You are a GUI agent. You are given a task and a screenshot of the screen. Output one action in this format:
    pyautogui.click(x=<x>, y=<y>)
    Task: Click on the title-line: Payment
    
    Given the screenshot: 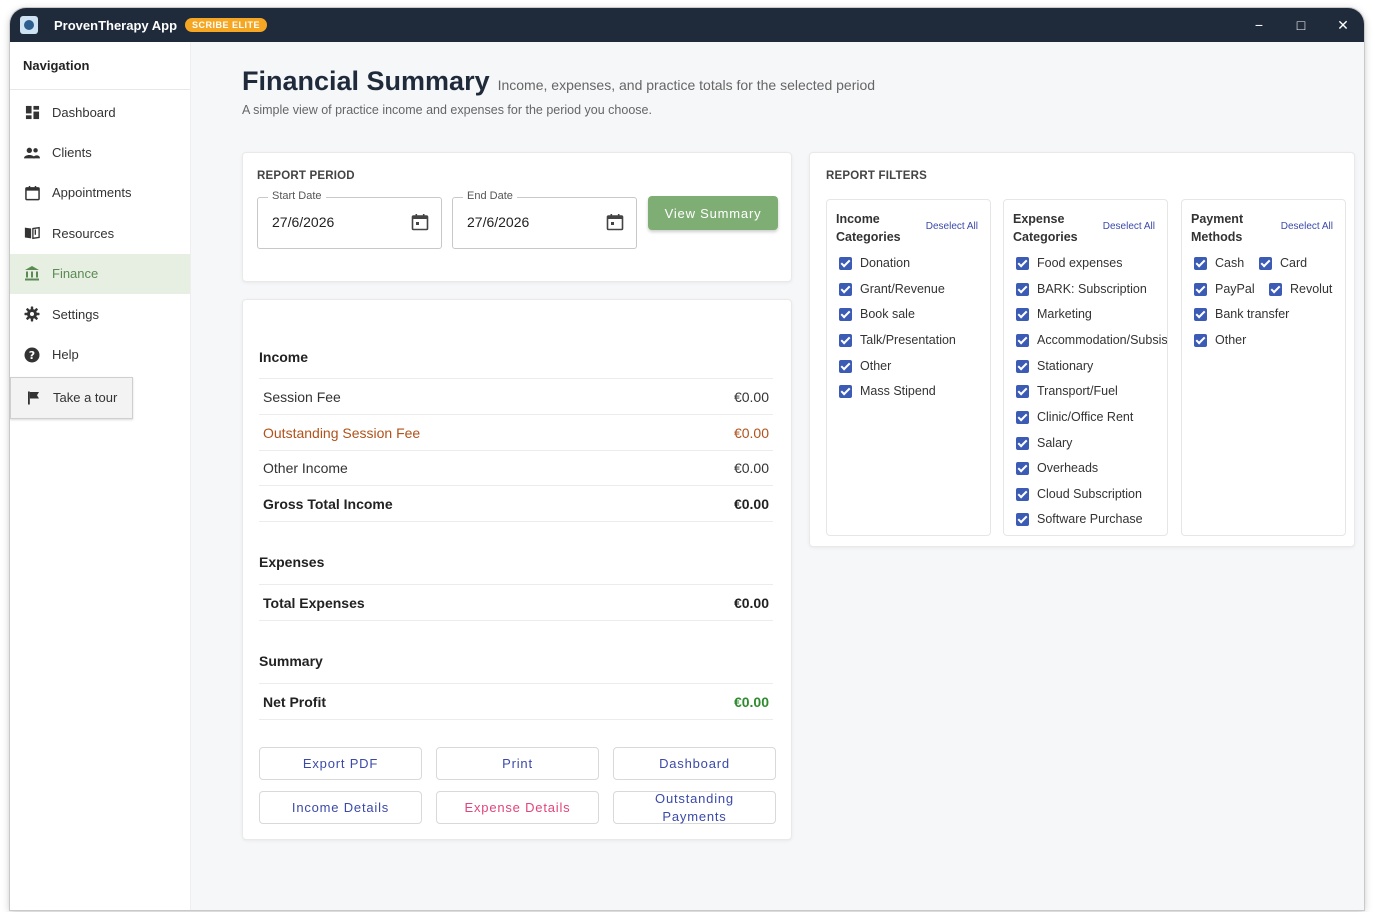 What is the action you would take?
    pyautogui.click(x=1217, y=219)
    